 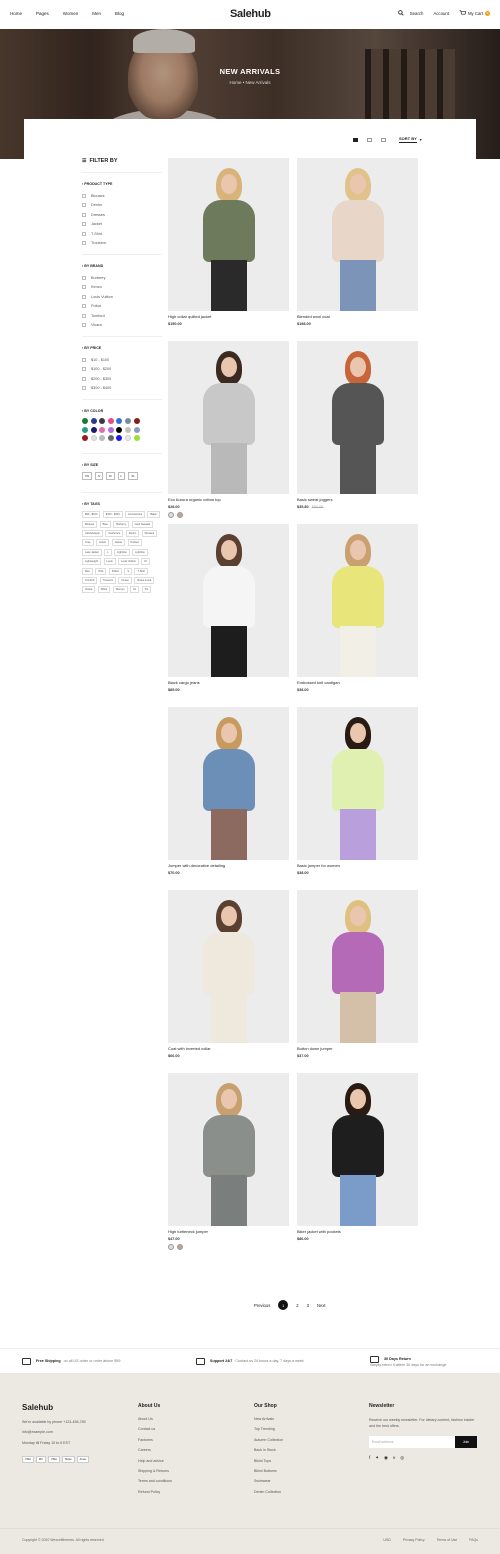 What do you see at coordinates (122, 316) in the screenshot?
I see `filter-option: Tomford` at bounding box center [122, 316].